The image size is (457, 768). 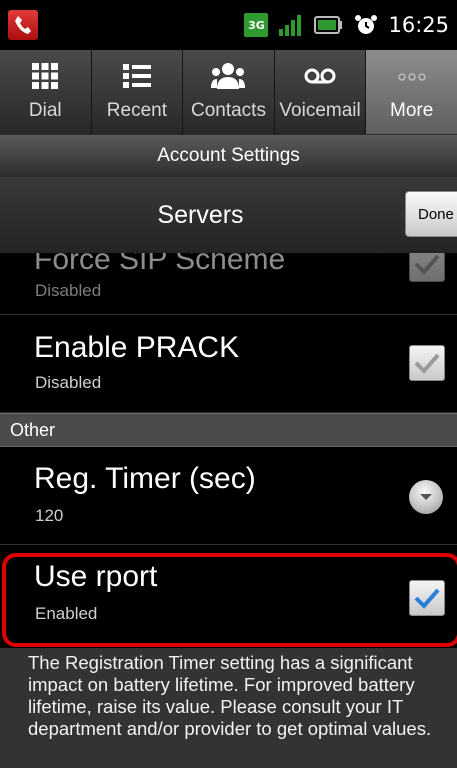 What do you see at coordinates (321, 92) in the screenshot?
I see `tab-voicemail: Voicemail` at bounding box center [321, 92].